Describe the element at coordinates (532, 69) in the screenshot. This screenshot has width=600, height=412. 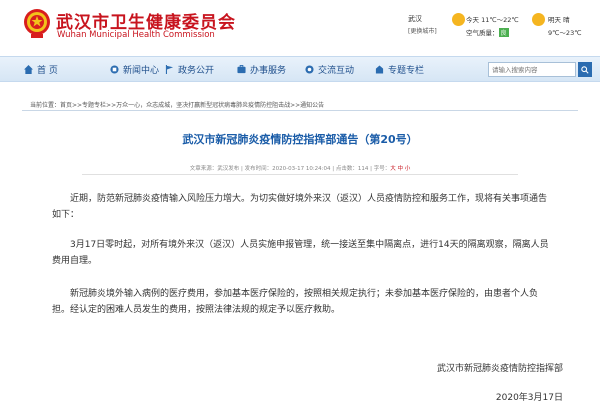
I see `search-input` at that location.